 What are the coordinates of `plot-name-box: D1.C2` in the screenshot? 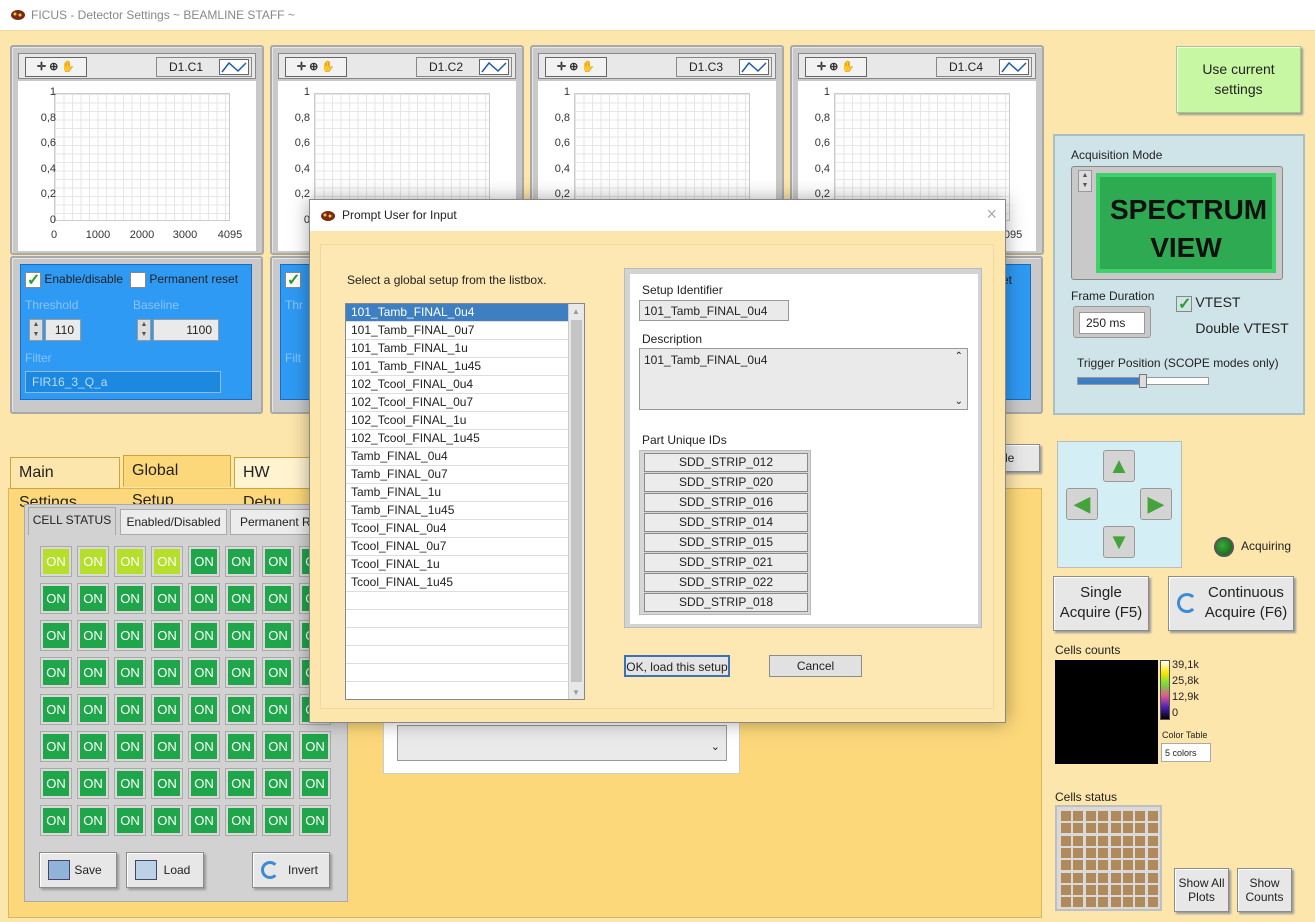 It's located at (464, 67).